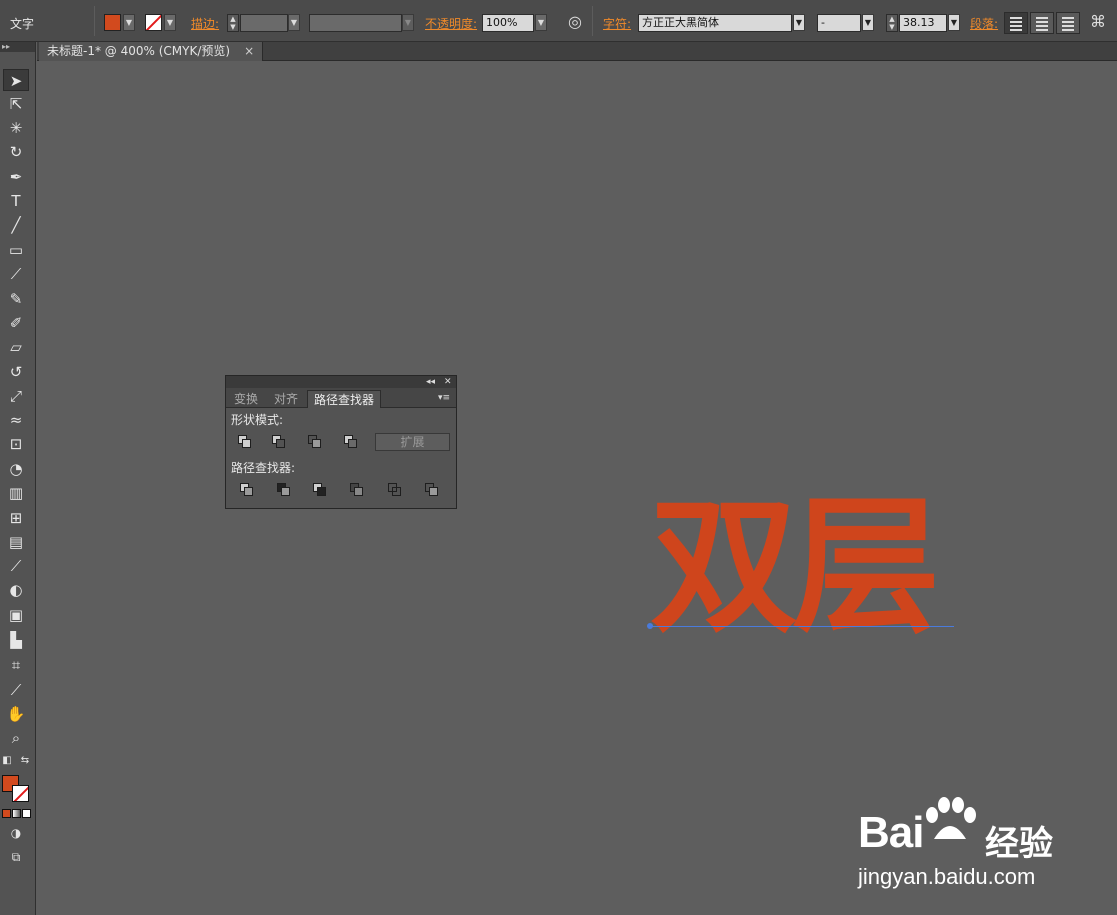  What do you see at coordinates (16, 323) in the screenshot?
I see `blob-brush-tool-icon: ✐` at bounding box center [16, 323].